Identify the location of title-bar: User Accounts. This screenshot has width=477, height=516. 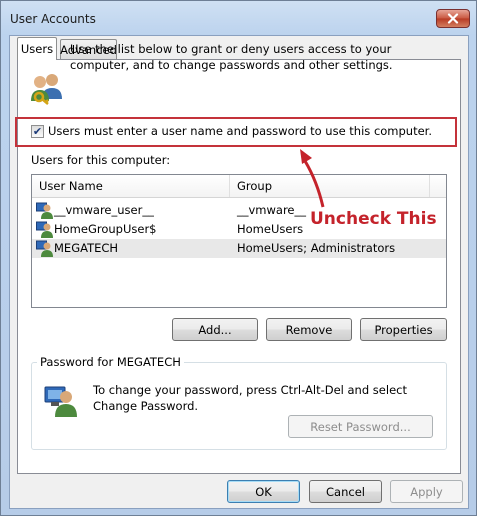
(238, 18).